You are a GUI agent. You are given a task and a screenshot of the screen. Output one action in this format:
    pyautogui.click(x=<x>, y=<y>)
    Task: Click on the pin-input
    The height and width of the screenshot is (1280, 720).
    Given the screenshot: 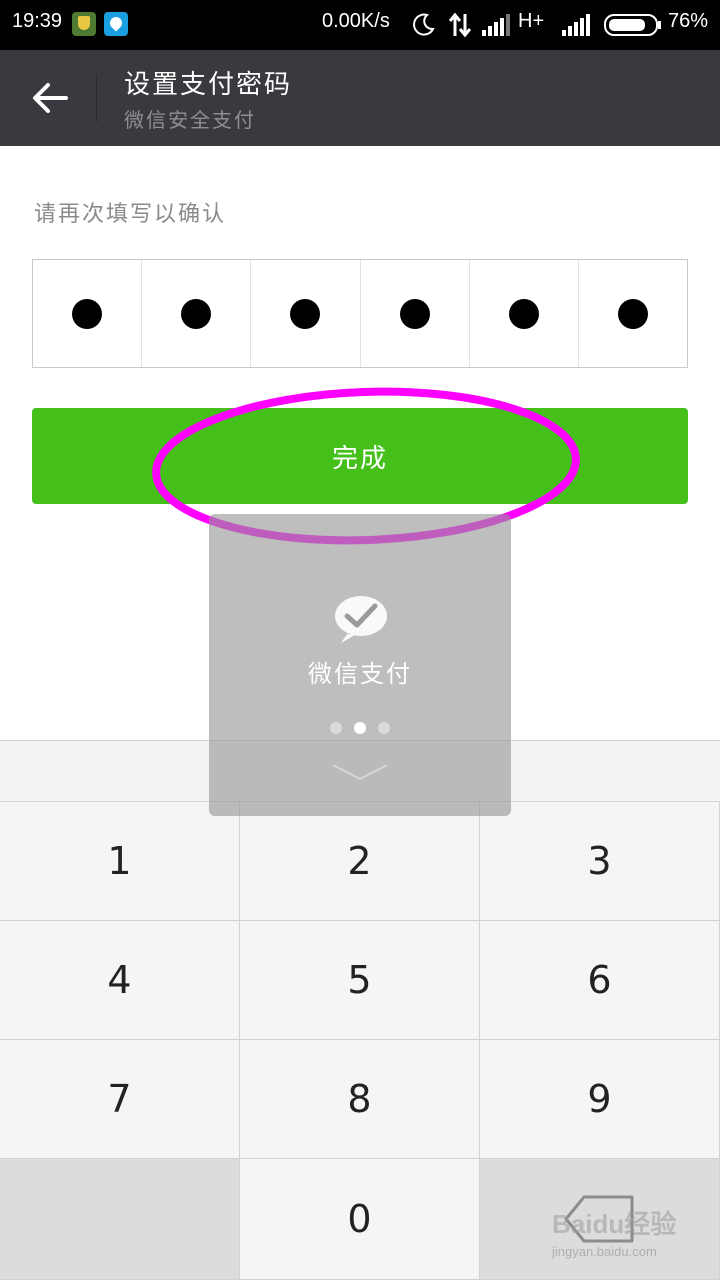 What is the action you would take?
    pyautogui.click(x=360, y=313)
    